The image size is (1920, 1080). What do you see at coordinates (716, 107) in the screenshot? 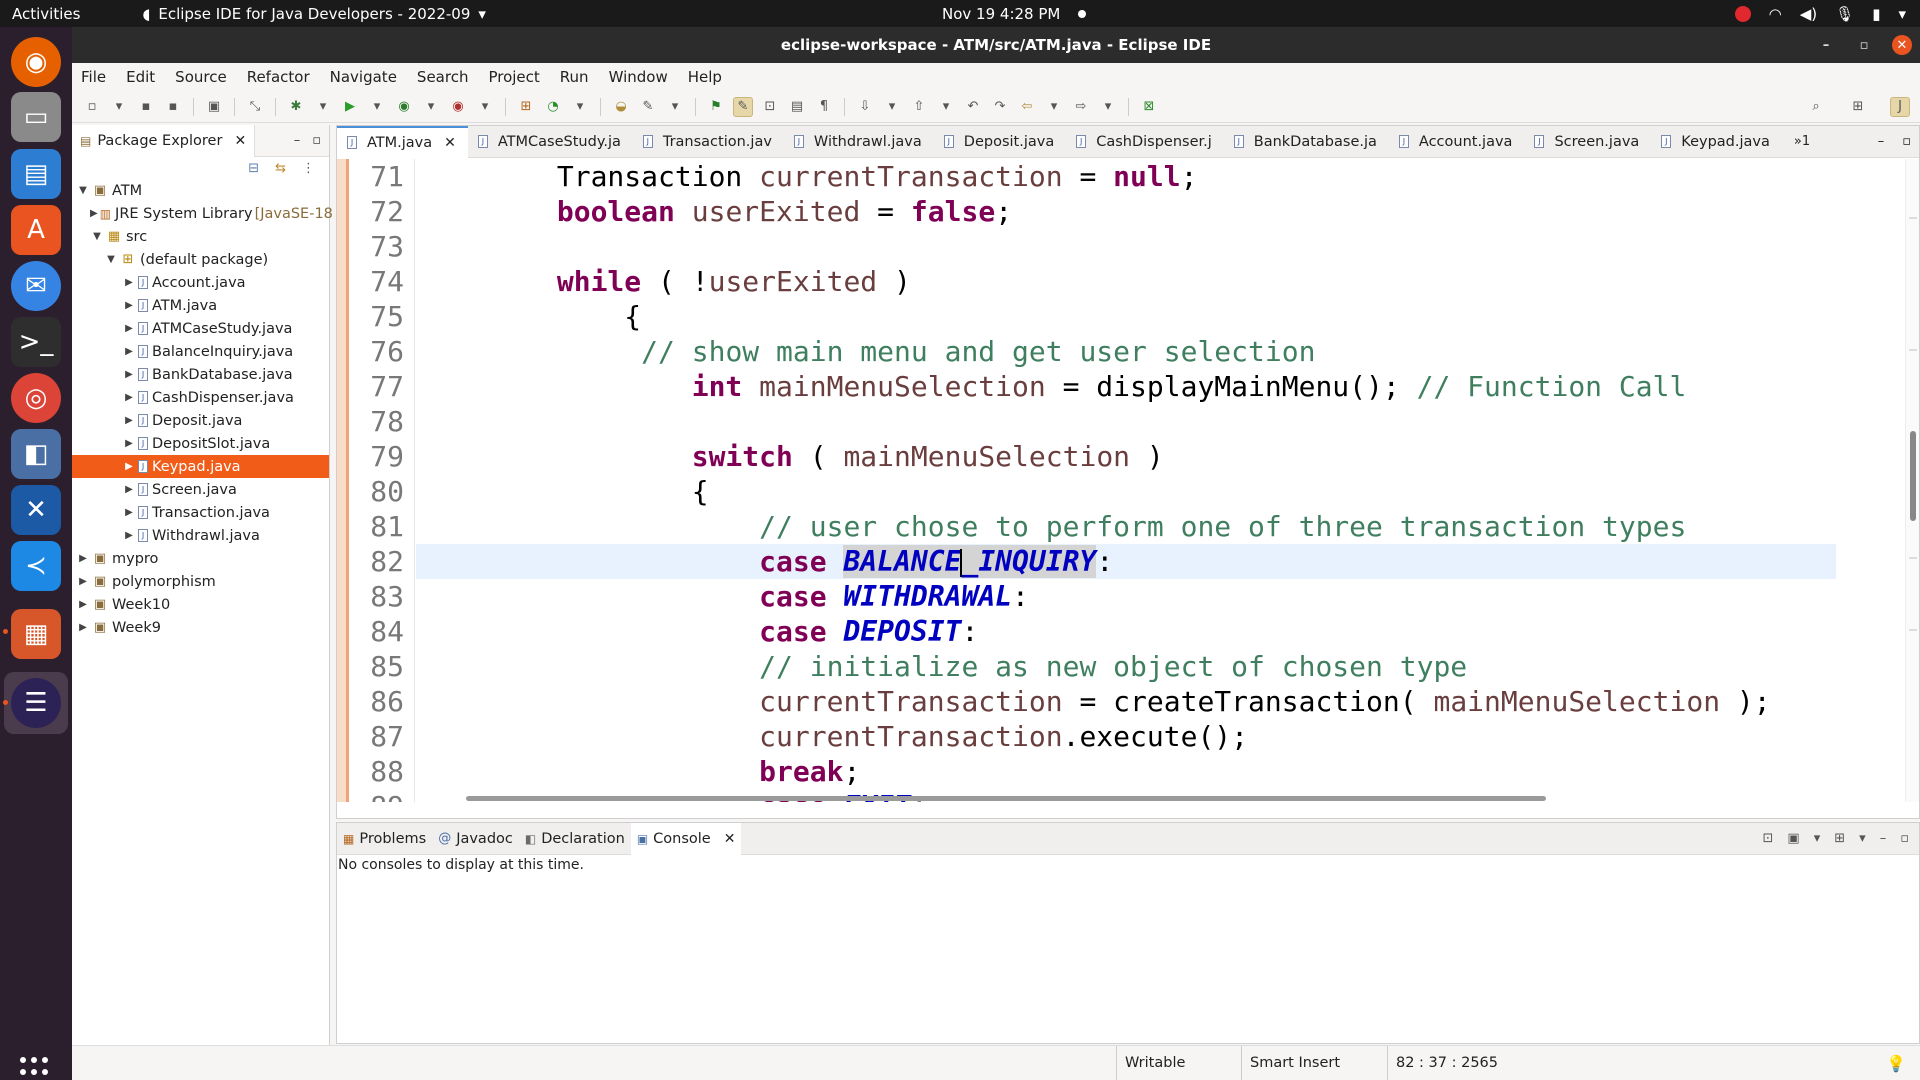
I see `annotation-icon: ⚑` at bounding box center [716, 107].